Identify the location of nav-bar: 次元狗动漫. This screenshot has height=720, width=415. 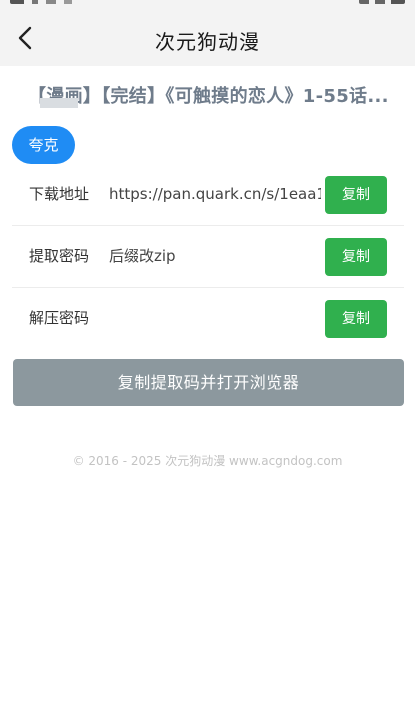
(207, 38).